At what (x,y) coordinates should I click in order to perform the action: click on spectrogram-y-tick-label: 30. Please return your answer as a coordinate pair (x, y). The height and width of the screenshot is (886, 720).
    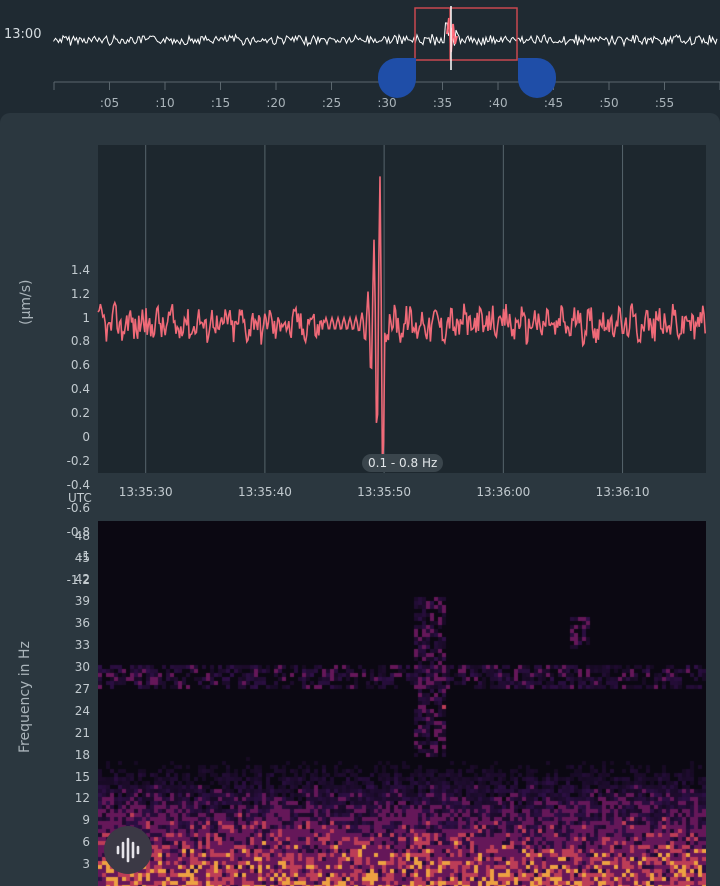
    Looking at the image, I should click on (82, 667).